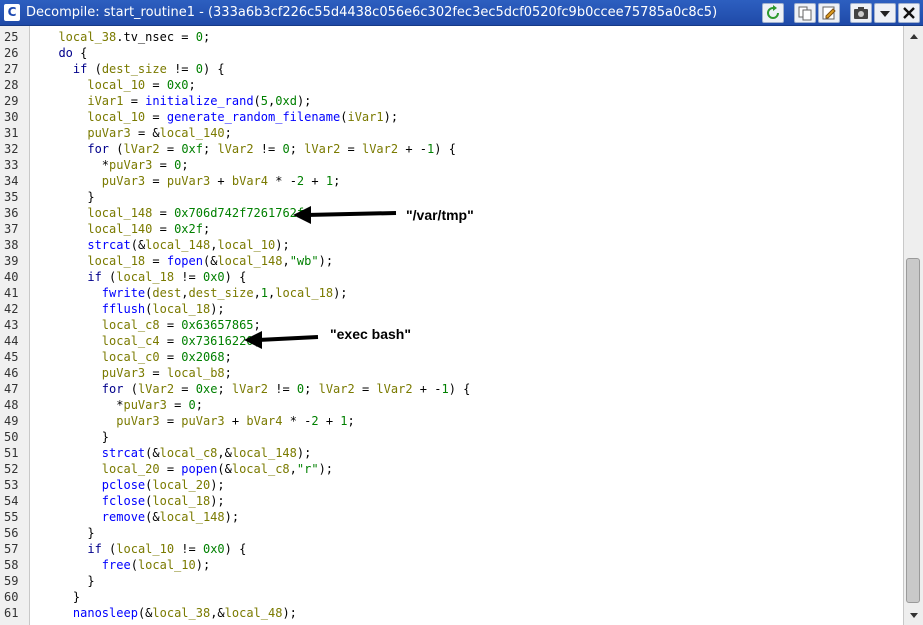 The height and width of the screenshot is (625, 923). What do you see at coordinates (152, 341) in the screenshot?
I see `code-text: local_c4 = 0x73616220;` at bounding box center [152, 341].